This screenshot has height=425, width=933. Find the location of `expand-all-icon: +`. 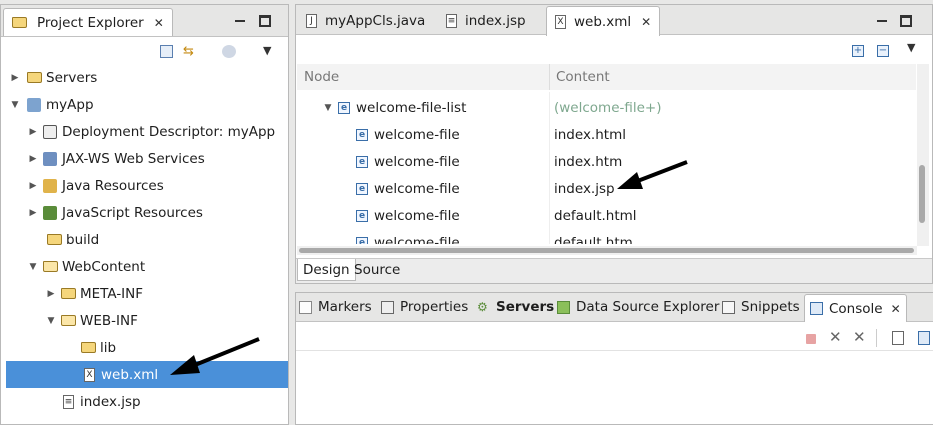

expand-all-icon: + is located at coordinates (858, 51).